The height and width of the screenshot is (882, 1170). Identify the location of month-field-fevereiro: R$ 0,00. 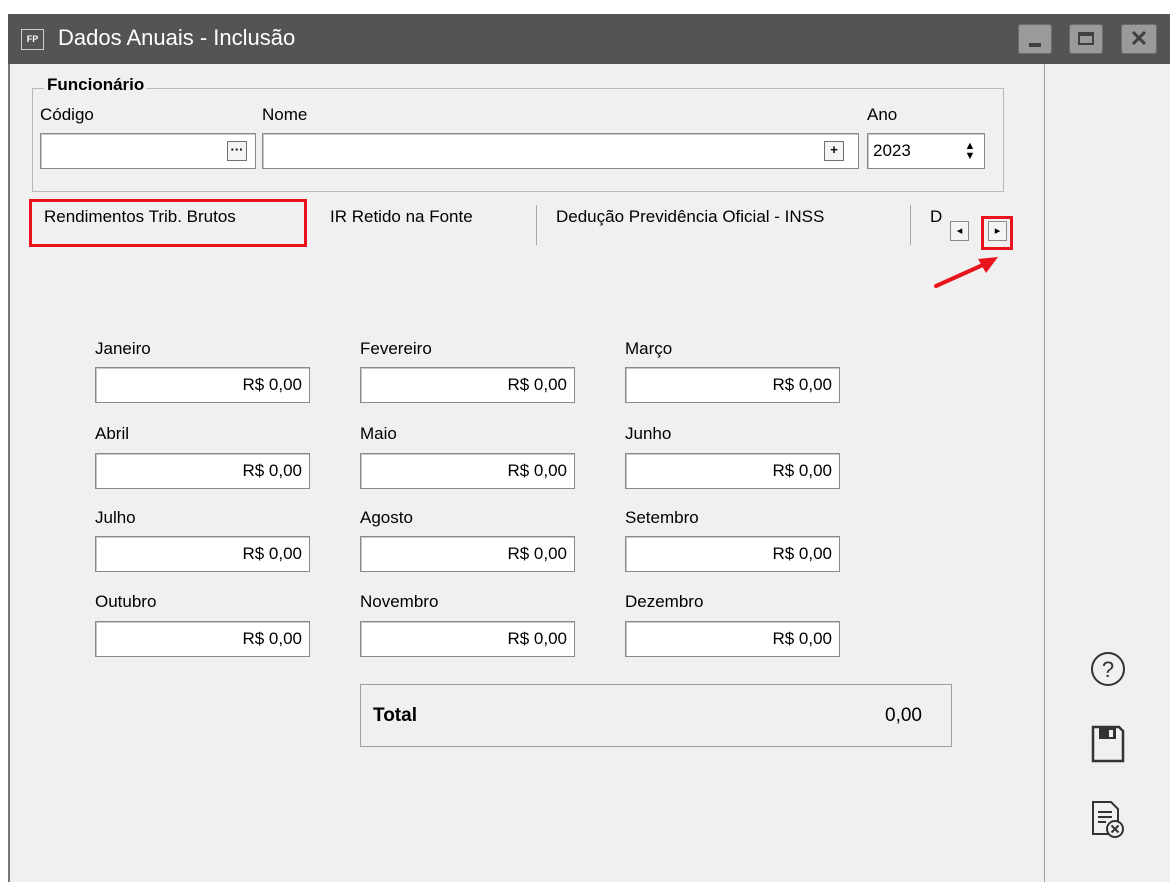
(467, 385).